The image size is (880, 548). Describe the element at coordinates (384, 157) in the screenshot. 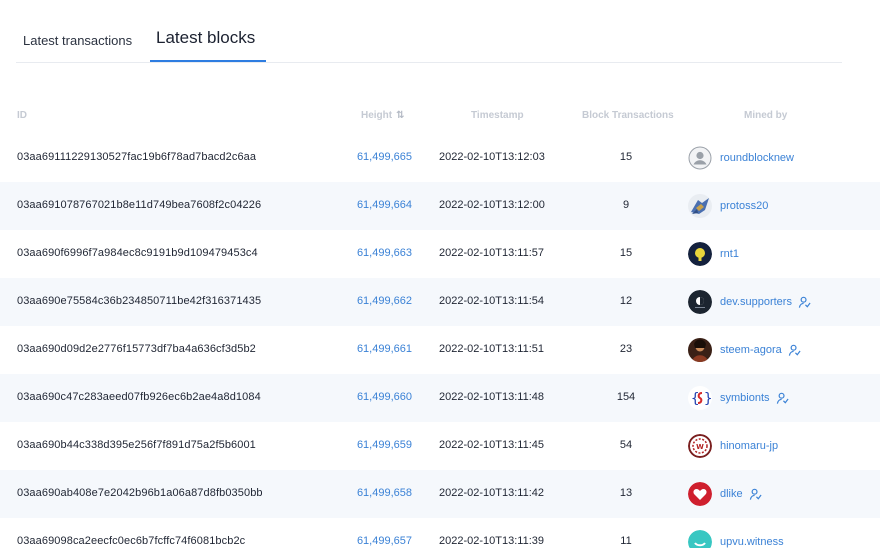

I see `block-height-link: 61,499,665` at that location.